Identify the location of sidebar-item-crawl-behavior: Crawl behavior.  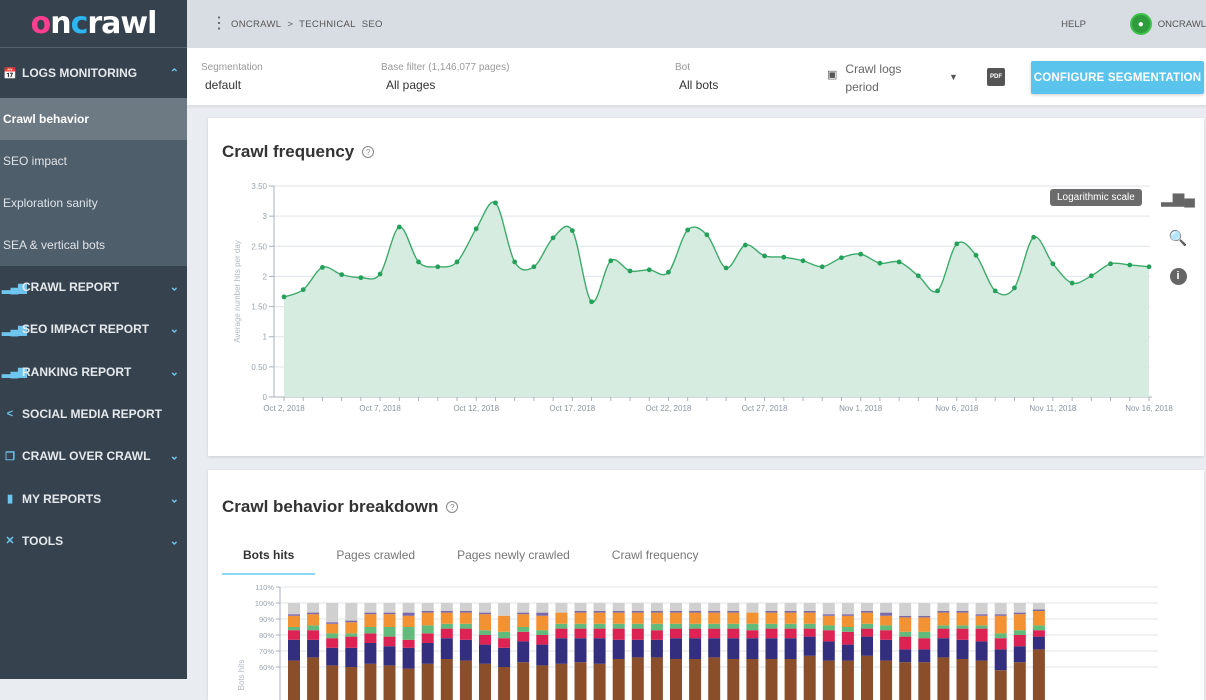
(93, 119).